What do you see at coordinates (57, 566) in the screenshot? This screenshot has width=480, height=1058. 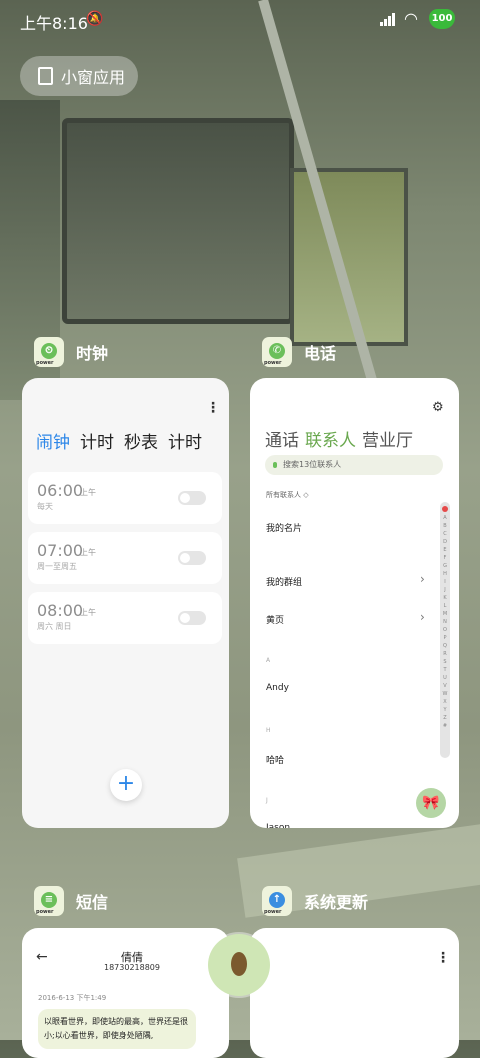 I see `alarm-repeat: 周一至周五` at bounding box center [57, 566].